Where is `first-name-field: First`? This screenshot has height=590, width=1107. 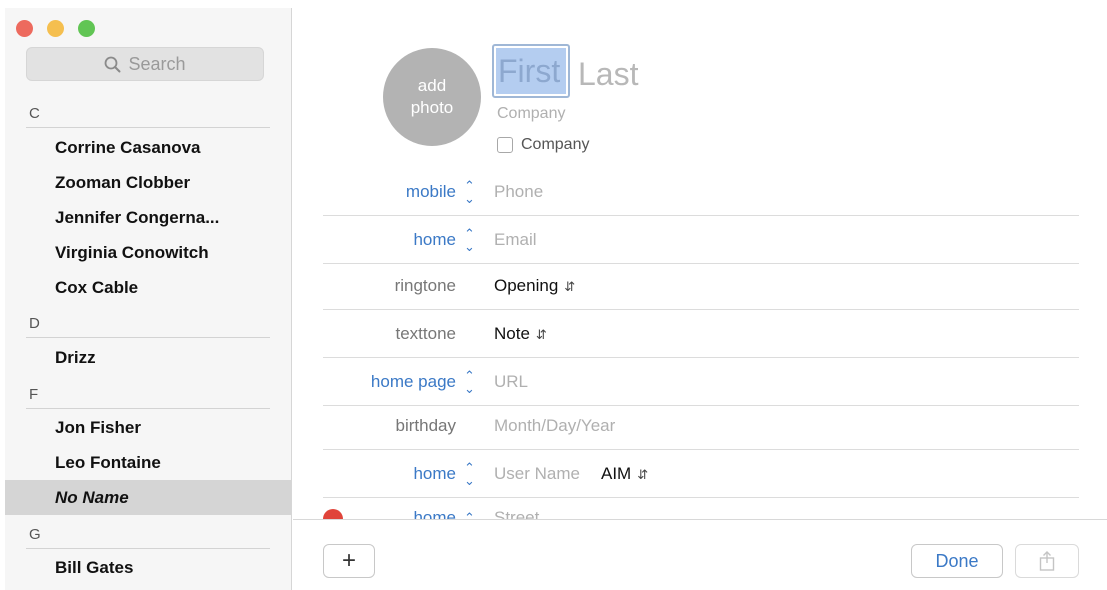 first-name-field: First is located at coordinates (531, 71).